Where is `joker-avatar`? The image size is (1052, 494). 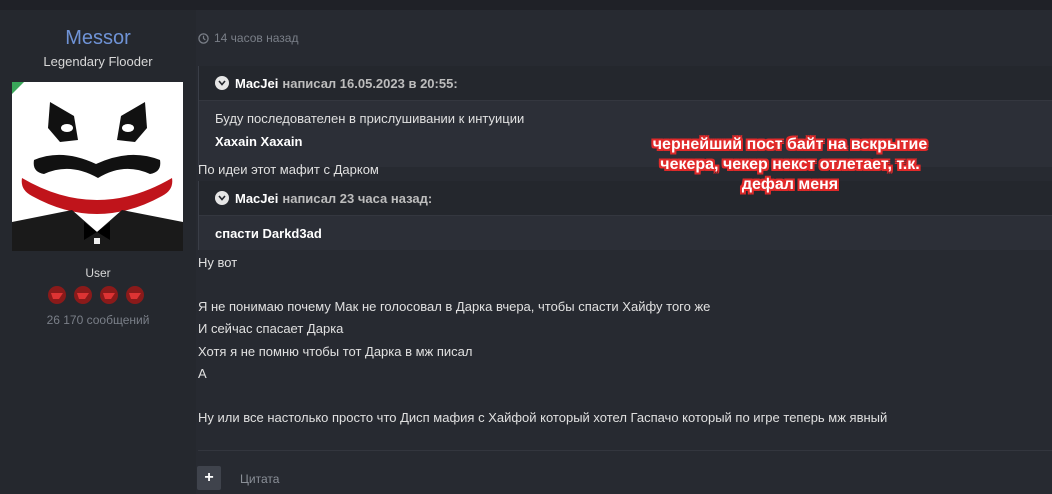
joker-avatar is located at coordinates (97, 166).